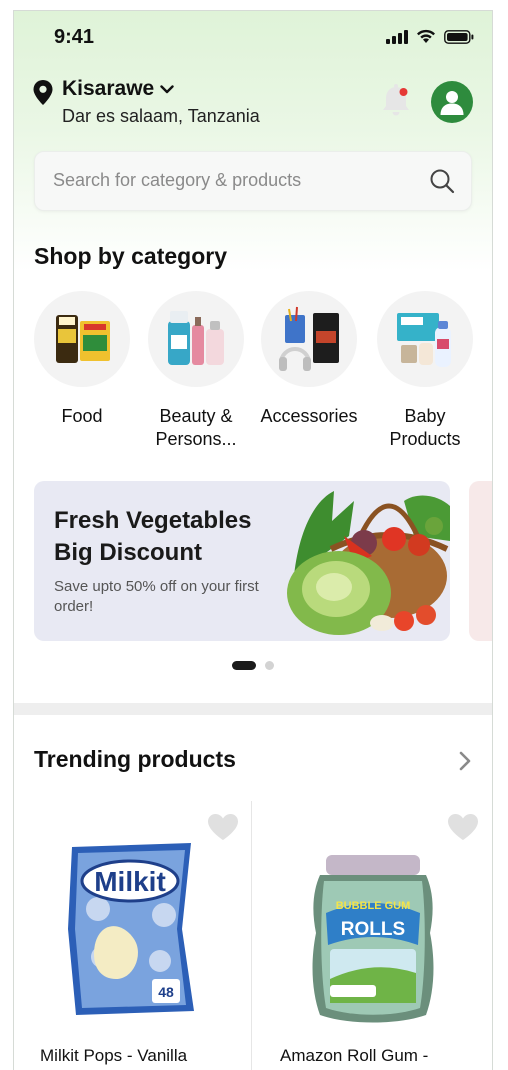  I want to click on shop-by-category-title: Shop by category, so click(130, 256).